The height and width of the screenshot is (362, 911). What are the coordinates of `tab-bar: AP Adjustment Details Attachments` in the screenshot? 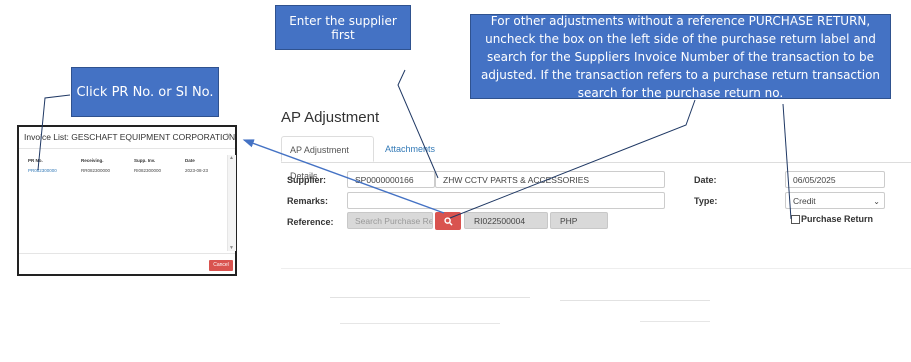 It's located at (596, 158).